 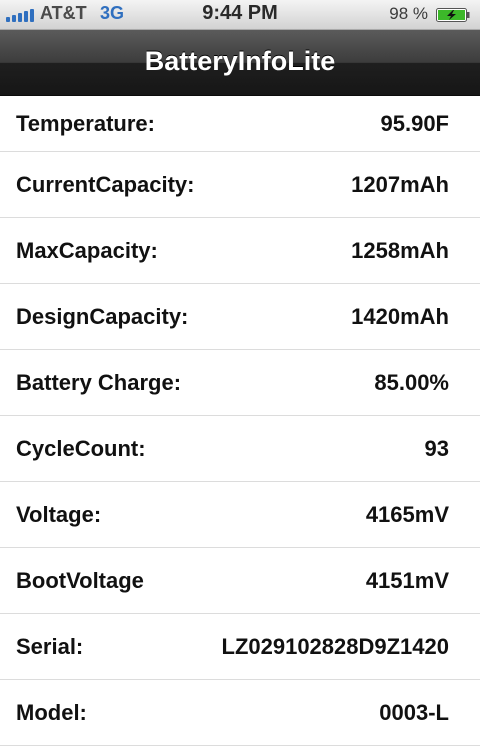 What do you see at coordinates (59, 514) in the screenshot?
I see `row-label: Voltage:` at bounding box center [59, 514].